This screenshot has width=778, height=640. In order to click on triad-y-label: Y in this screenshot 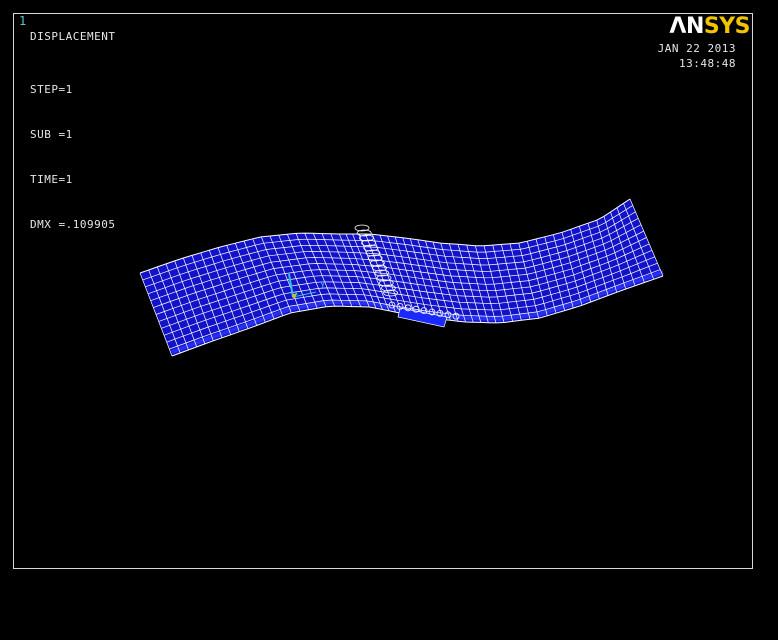, I will do `click(323, 286)`.